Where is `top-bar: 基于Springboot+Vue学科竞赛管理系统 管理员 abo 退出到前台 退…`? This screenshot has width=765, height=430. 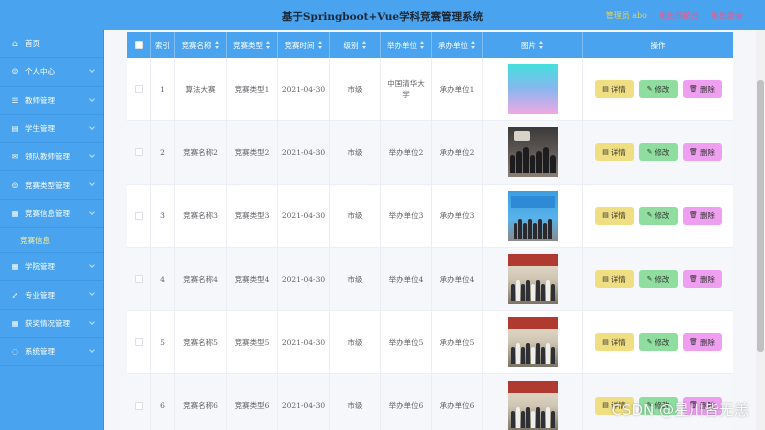
top-bar: 基于Springboot+Vue学科竞赛管理系统 管理员 abo 退出到前台 退… is located at coordinates (382, 15).